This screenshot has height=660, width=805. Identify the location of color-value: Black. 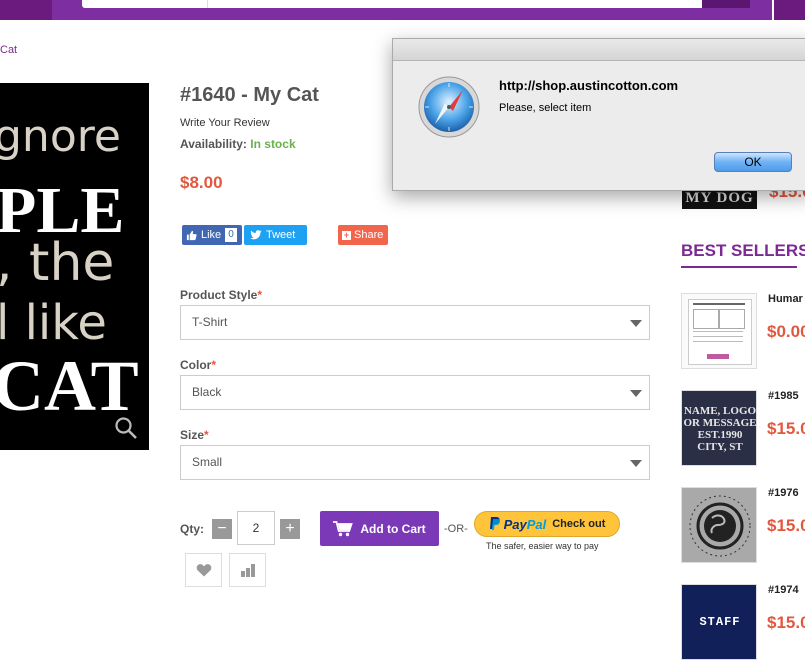
(207, 392).